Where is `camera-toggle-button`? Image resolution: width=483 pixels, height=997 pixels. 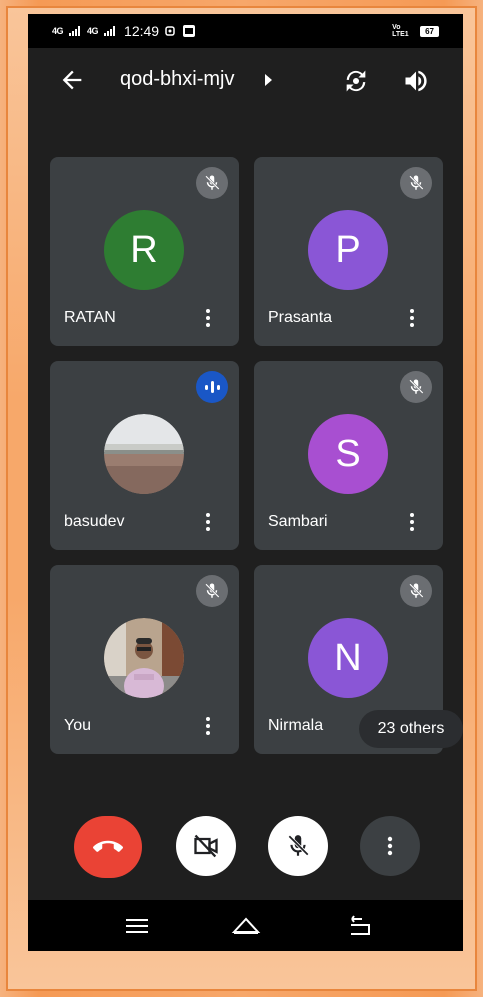
camera-toggle-button is located at coordinates (206, 846).